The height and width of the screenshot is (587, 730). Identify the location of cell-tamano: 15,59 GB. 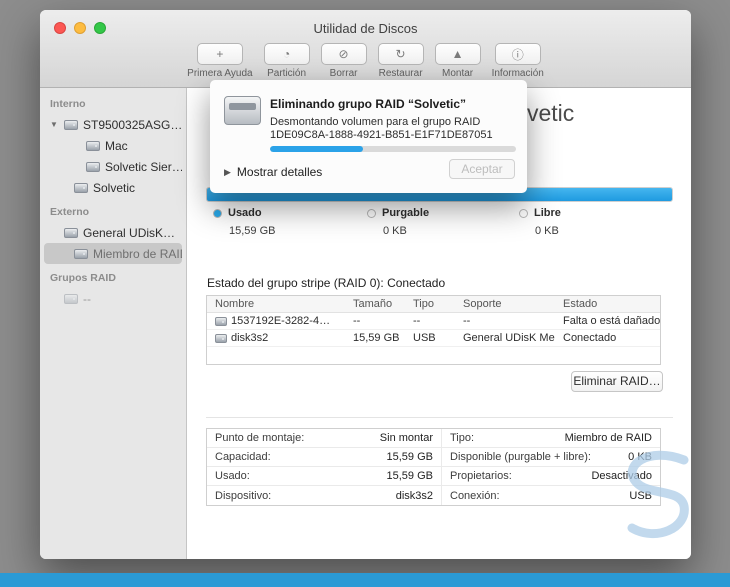
(376, 338).